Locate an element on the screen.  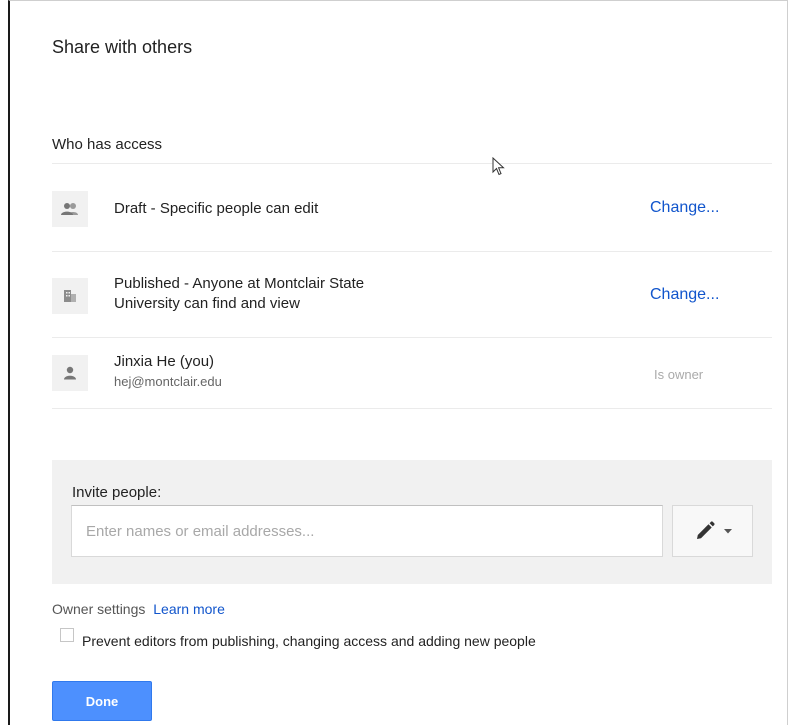
building-icon is located at coordinates (70, 296).